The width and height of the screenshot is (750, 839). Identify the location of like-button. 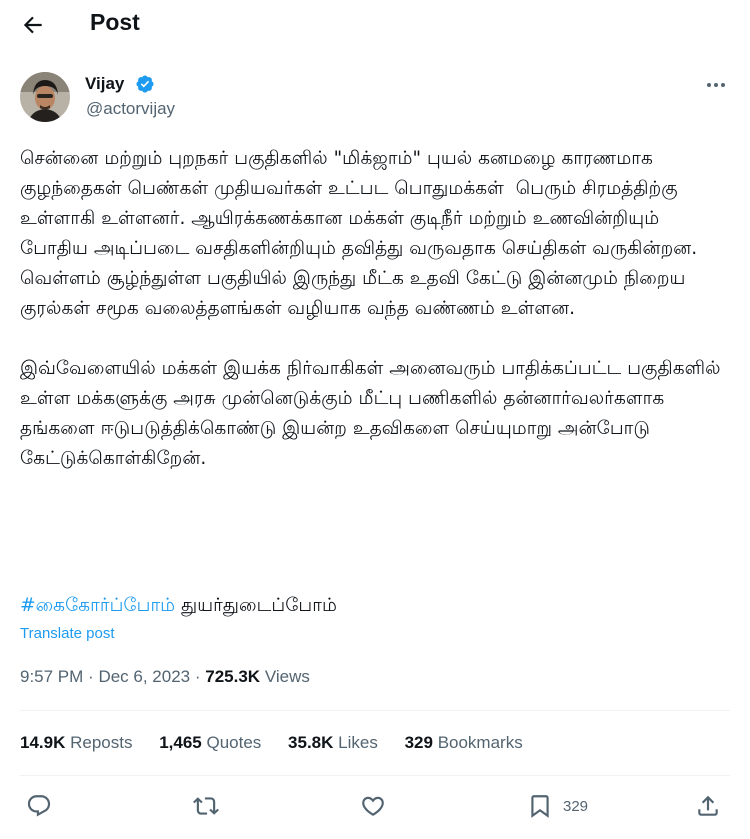
(373, 806).